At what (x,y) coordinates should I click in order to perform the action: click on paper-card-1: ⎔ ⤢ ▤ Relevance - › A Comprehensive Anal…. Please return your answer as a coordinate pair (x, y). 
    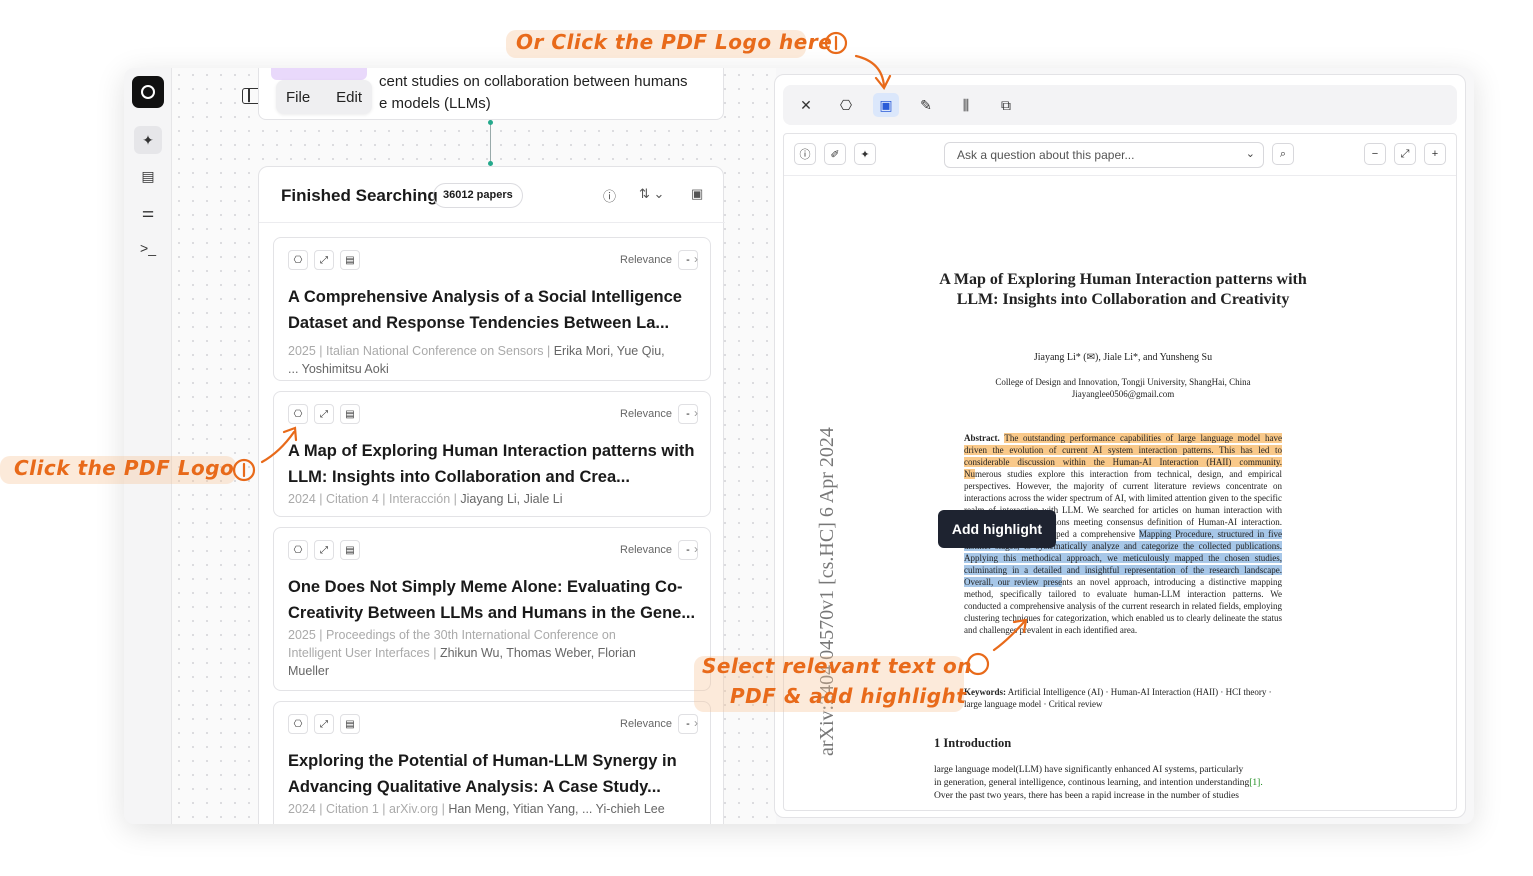
    Looking at the image, I should click on (492, 309).